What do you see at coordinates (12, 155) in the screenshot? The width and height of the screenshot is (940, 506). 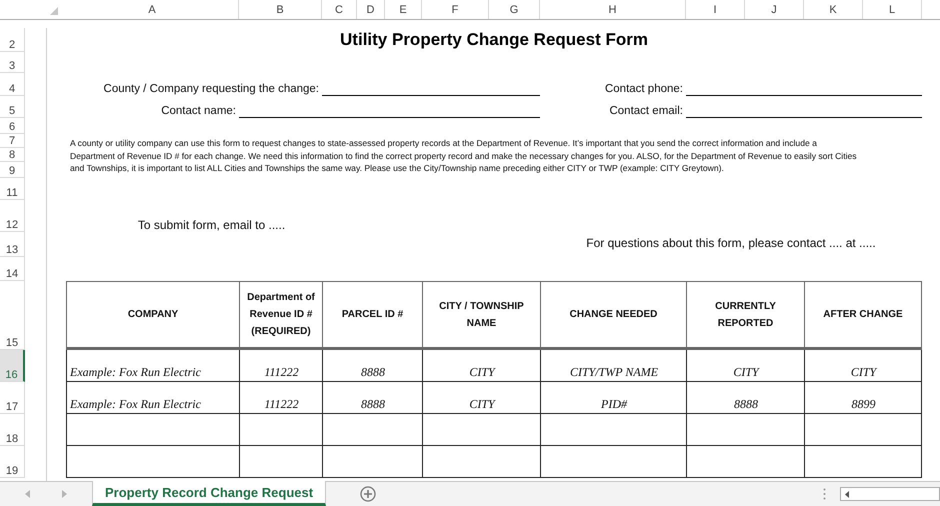 I see `row-header: 8` at bounding box center [12, 155].